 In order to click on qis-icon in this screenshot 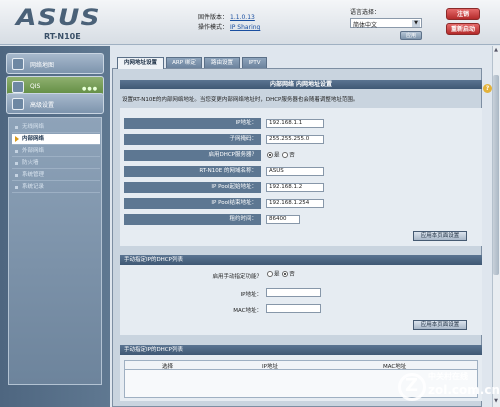, I will do `click(18, 87)`.